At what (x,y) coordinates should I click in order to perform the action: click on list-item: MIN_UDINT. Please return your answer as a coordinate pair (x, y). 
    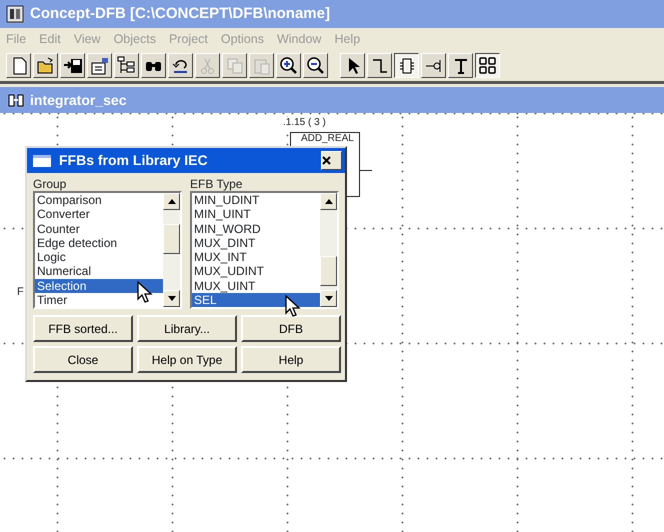
    Looking at the image, I should click on (256, 200).